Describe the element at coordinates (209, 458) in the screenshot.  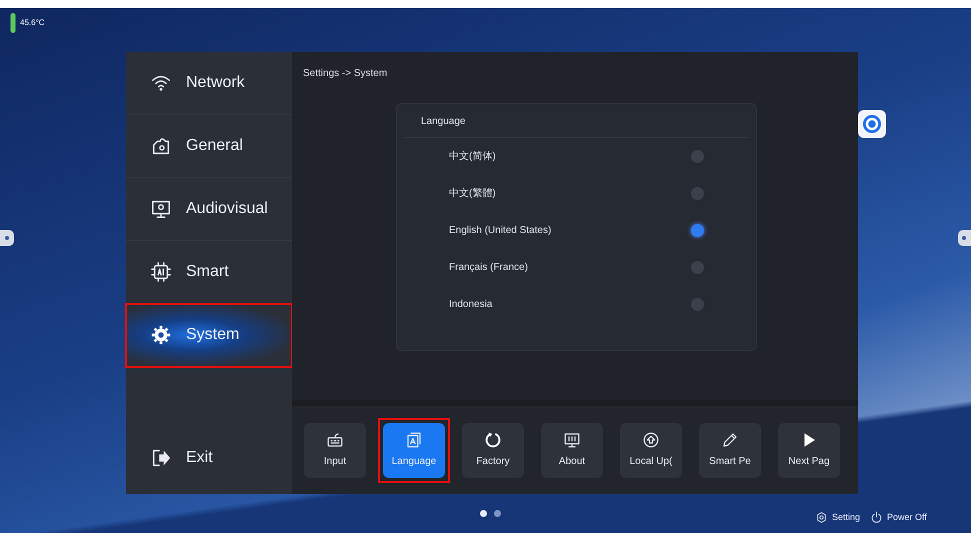
I see `exit-button: Exit` at that location.